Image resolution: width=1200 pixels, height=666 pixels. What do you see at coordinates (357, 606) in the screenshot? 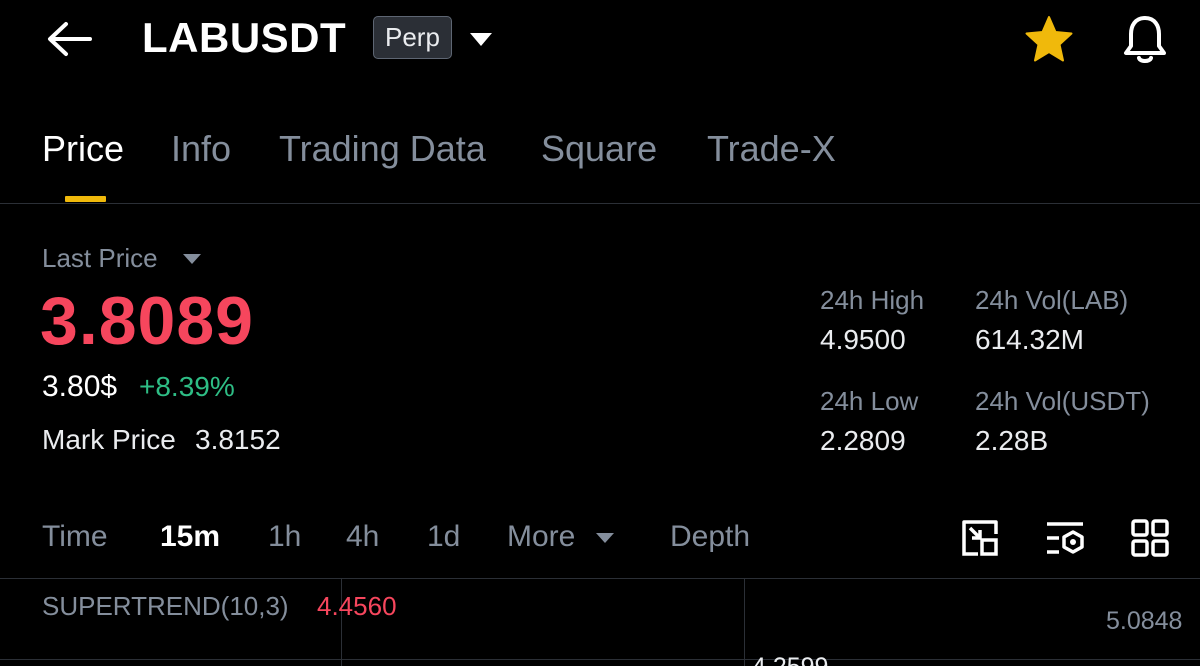
I see `supertrend-value: 4.4560` at bounding box center [357, 606].